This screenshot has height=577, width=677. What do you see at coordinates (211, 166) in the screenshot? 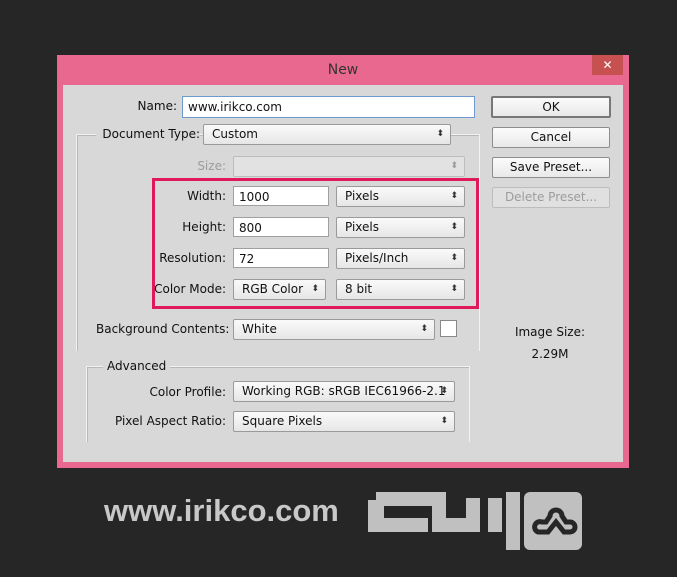
I see `size-label: Size:` at bounding box center [211, 166].